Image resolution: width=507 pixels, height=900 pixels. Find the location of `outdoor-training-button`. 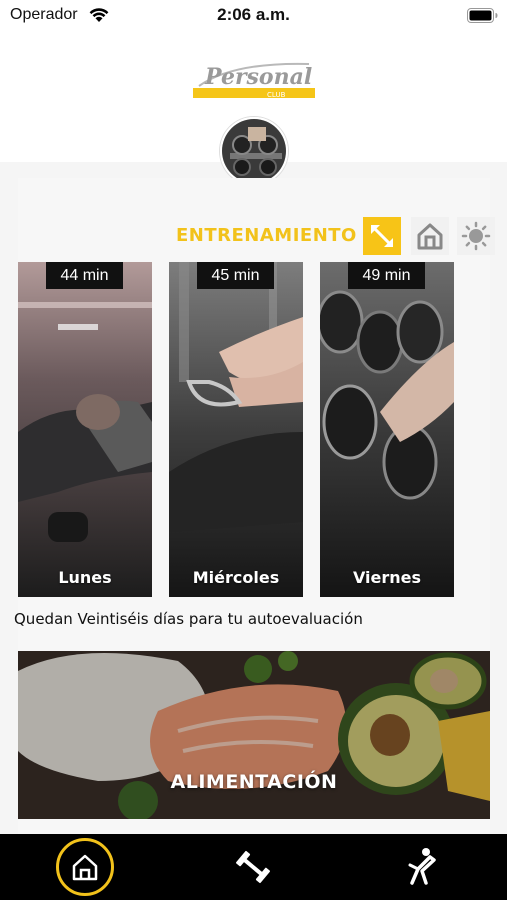

outdoor-training-button is located at coordinates (476, 236).